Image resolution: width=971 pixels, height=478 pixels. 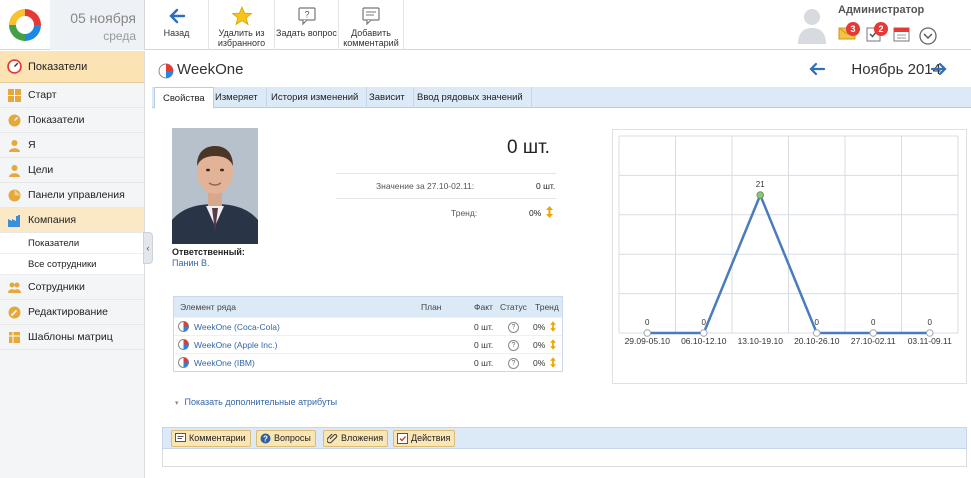 What do you see at coordinates (184, 98) in the screenshot?
I see `tab-properties: Свойства` at bounding box center [184, 98].